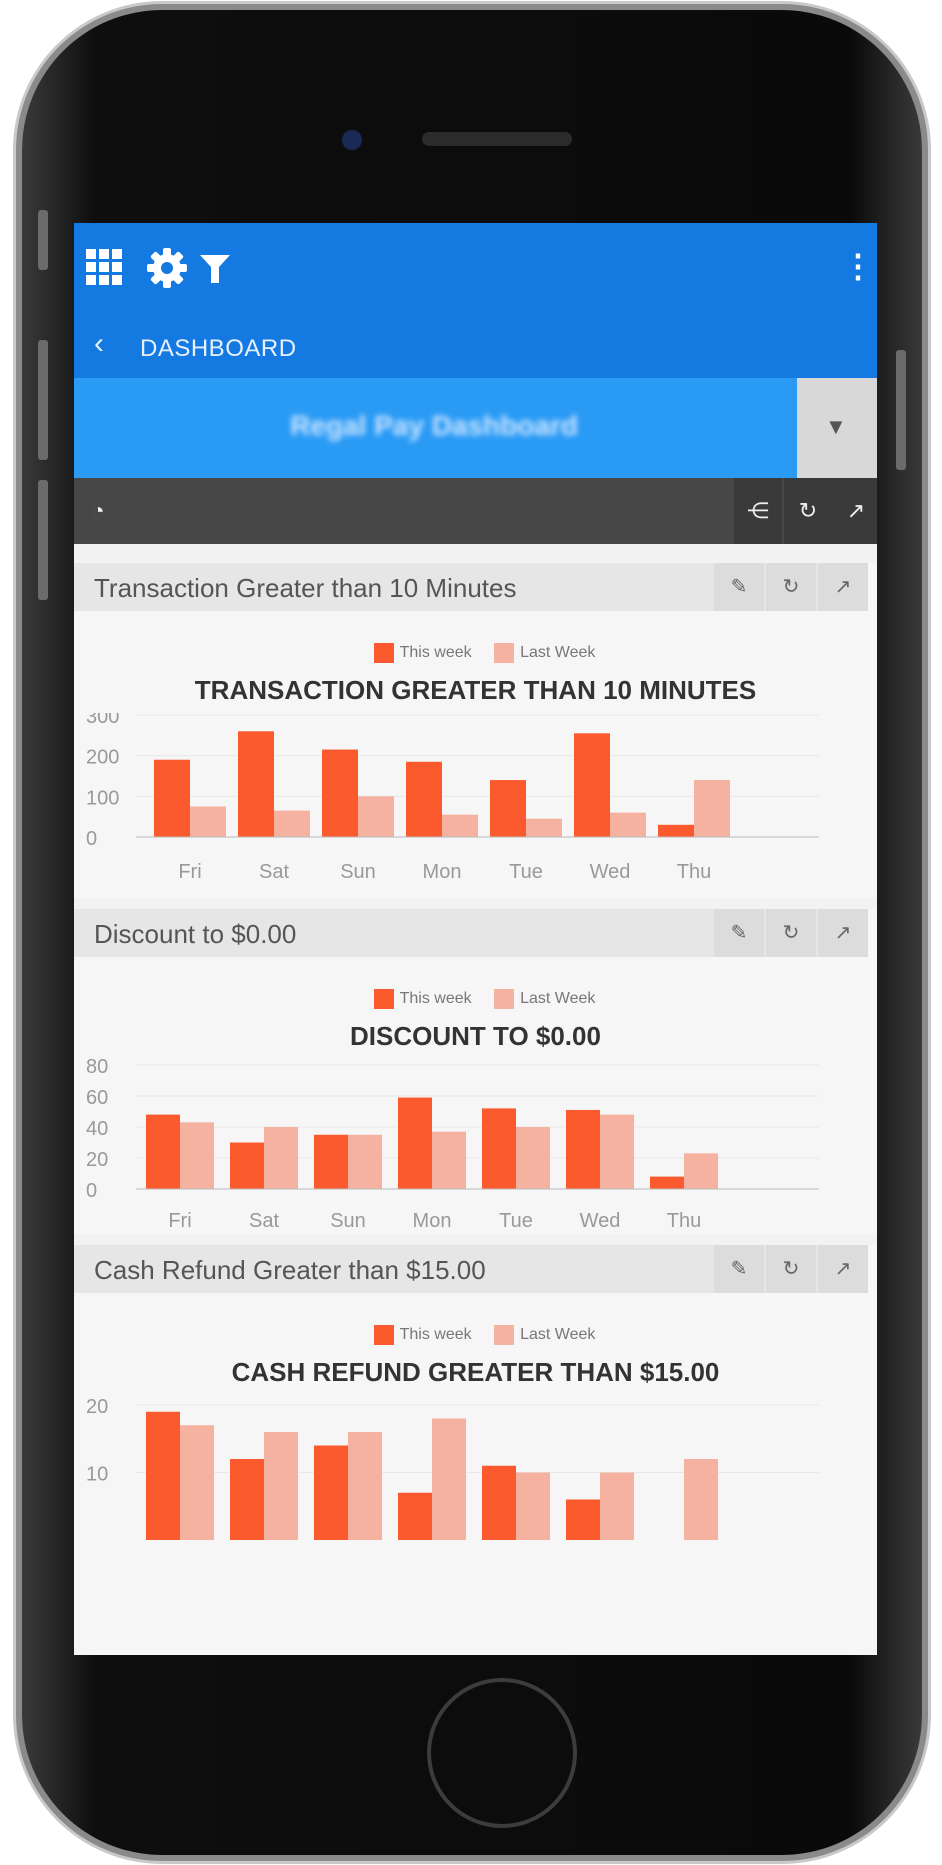 The image size is (942, 1865). What do you see at coordinates (600, 1221) in the screenshot?
I see `x-tick-label: Wed` at bounding box center [600, 1221].